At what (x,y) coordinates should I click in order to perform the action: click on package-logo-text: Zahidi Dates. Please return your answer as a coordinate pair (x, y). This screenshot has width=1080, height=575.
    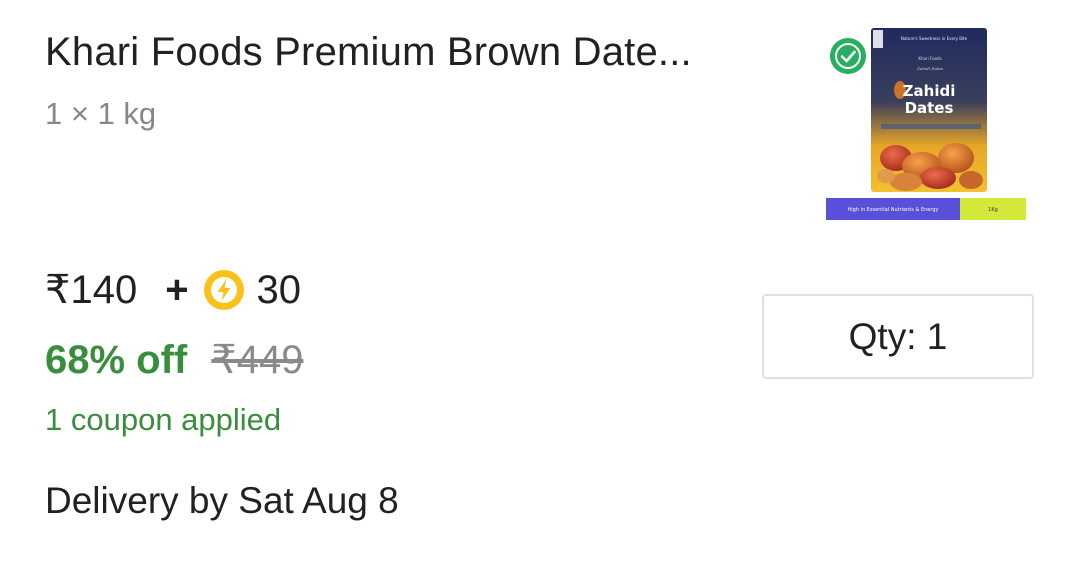
    Looking at the image, I should click on (929, 68).